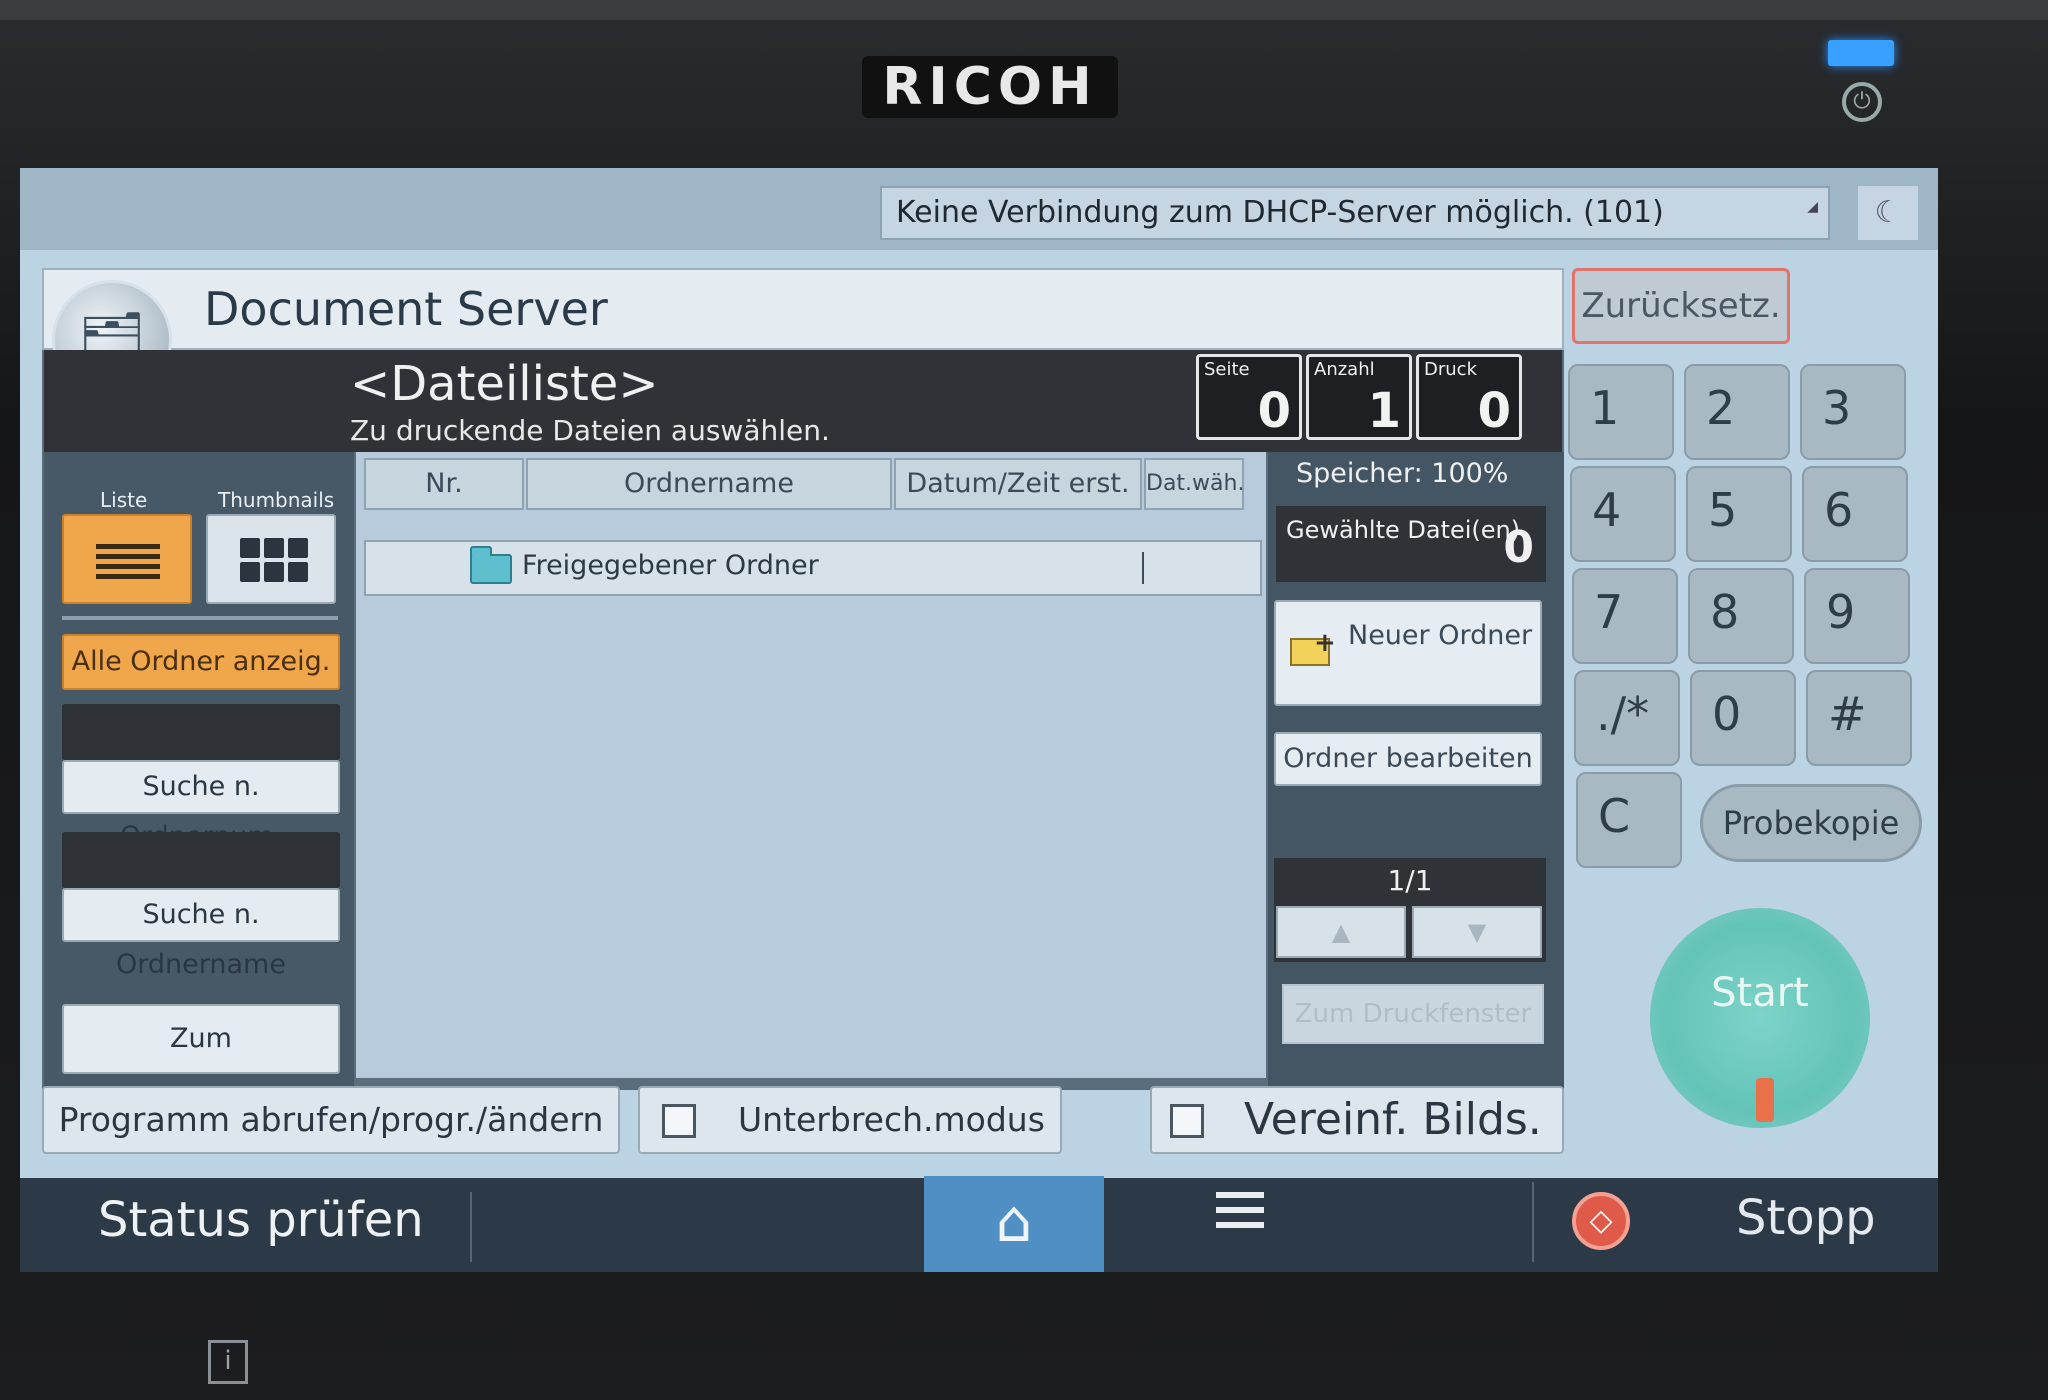 The height and width of the screenshot is (1400, 2048). What do you see at coordinates (1344, 369) in the screenshot?
I see `quantity-counter-label: Anzahl` at bounding box center [1344, 369].